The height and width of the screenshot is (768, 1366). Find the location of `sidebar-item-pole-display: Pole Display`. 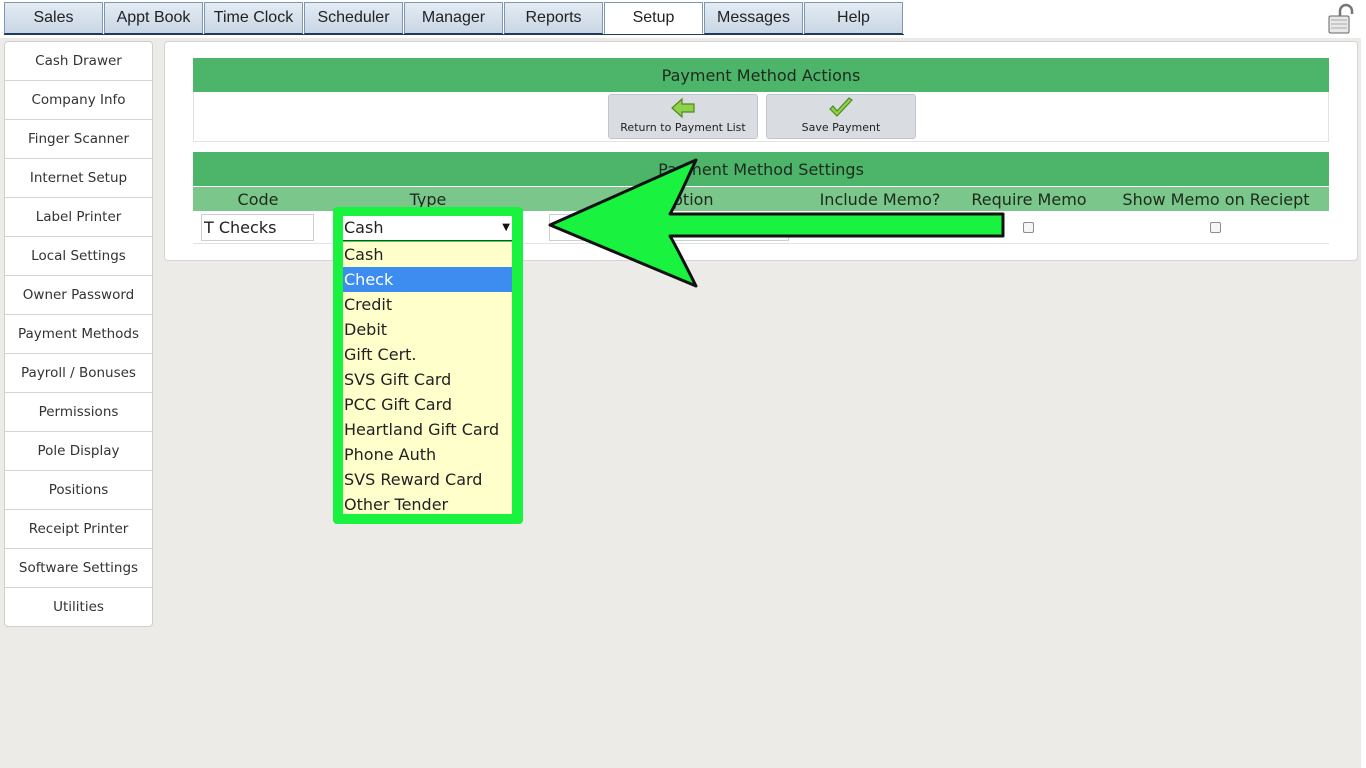

sidebar-item-pole-display: Pole Display is located at coordinates (78, 451).